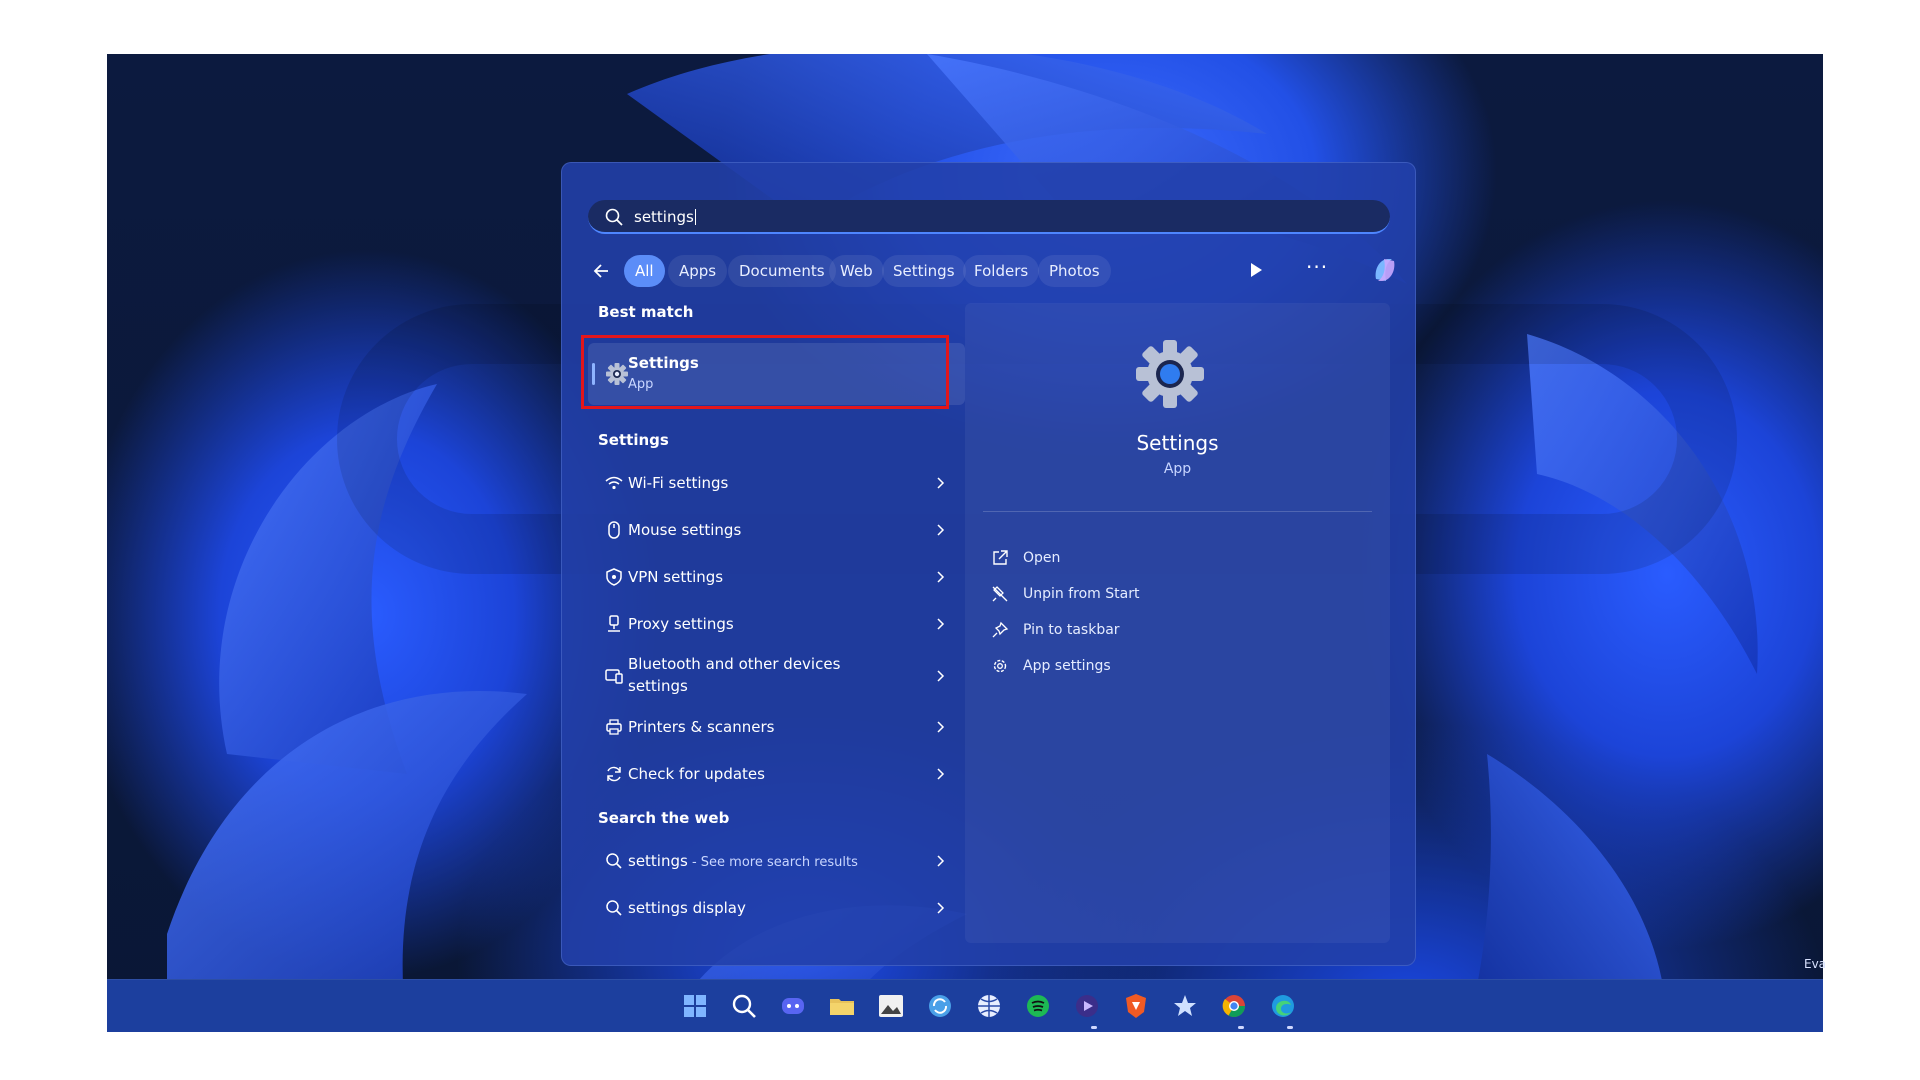  What do you see at coordinates (676, 577) in the screenshot?
I see `result-label: VPN settings` at bounding box center [676, 577].